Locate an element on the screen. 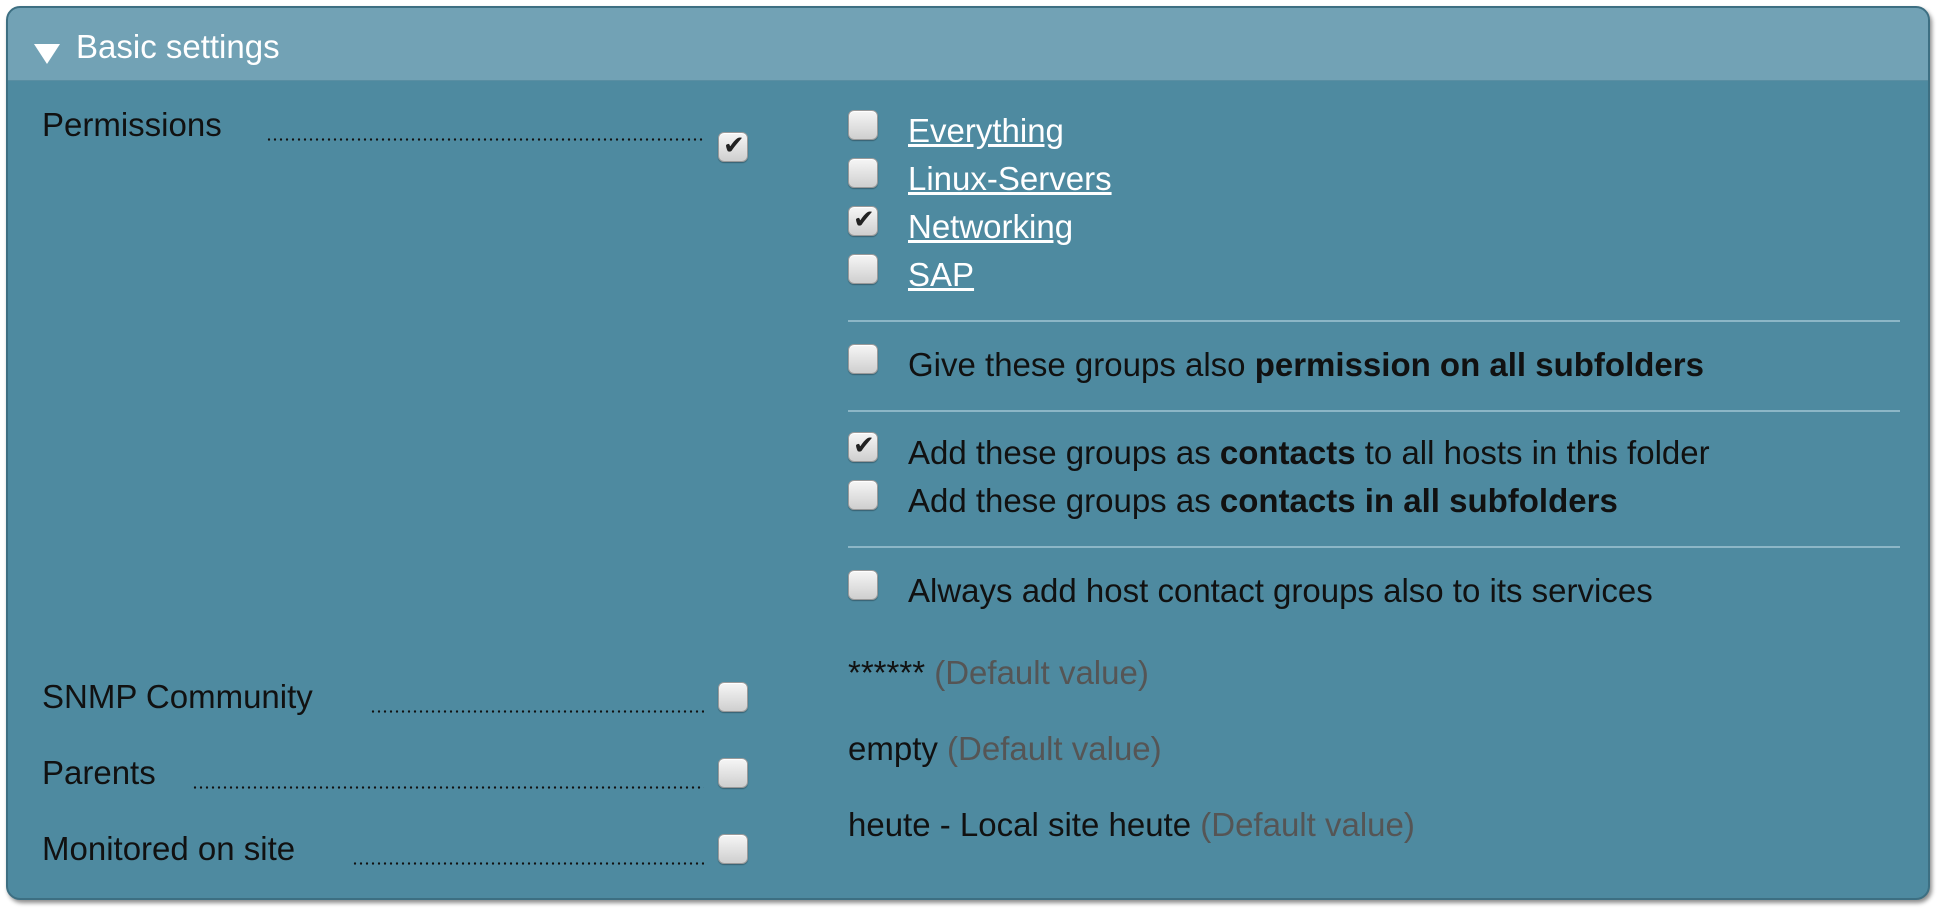  value-text: empty is located at coordinates (893, 748).